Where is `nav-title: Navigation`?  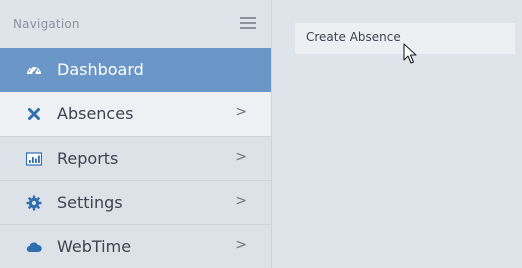 nav-title: Navigation is located at coordinates (46, 24).